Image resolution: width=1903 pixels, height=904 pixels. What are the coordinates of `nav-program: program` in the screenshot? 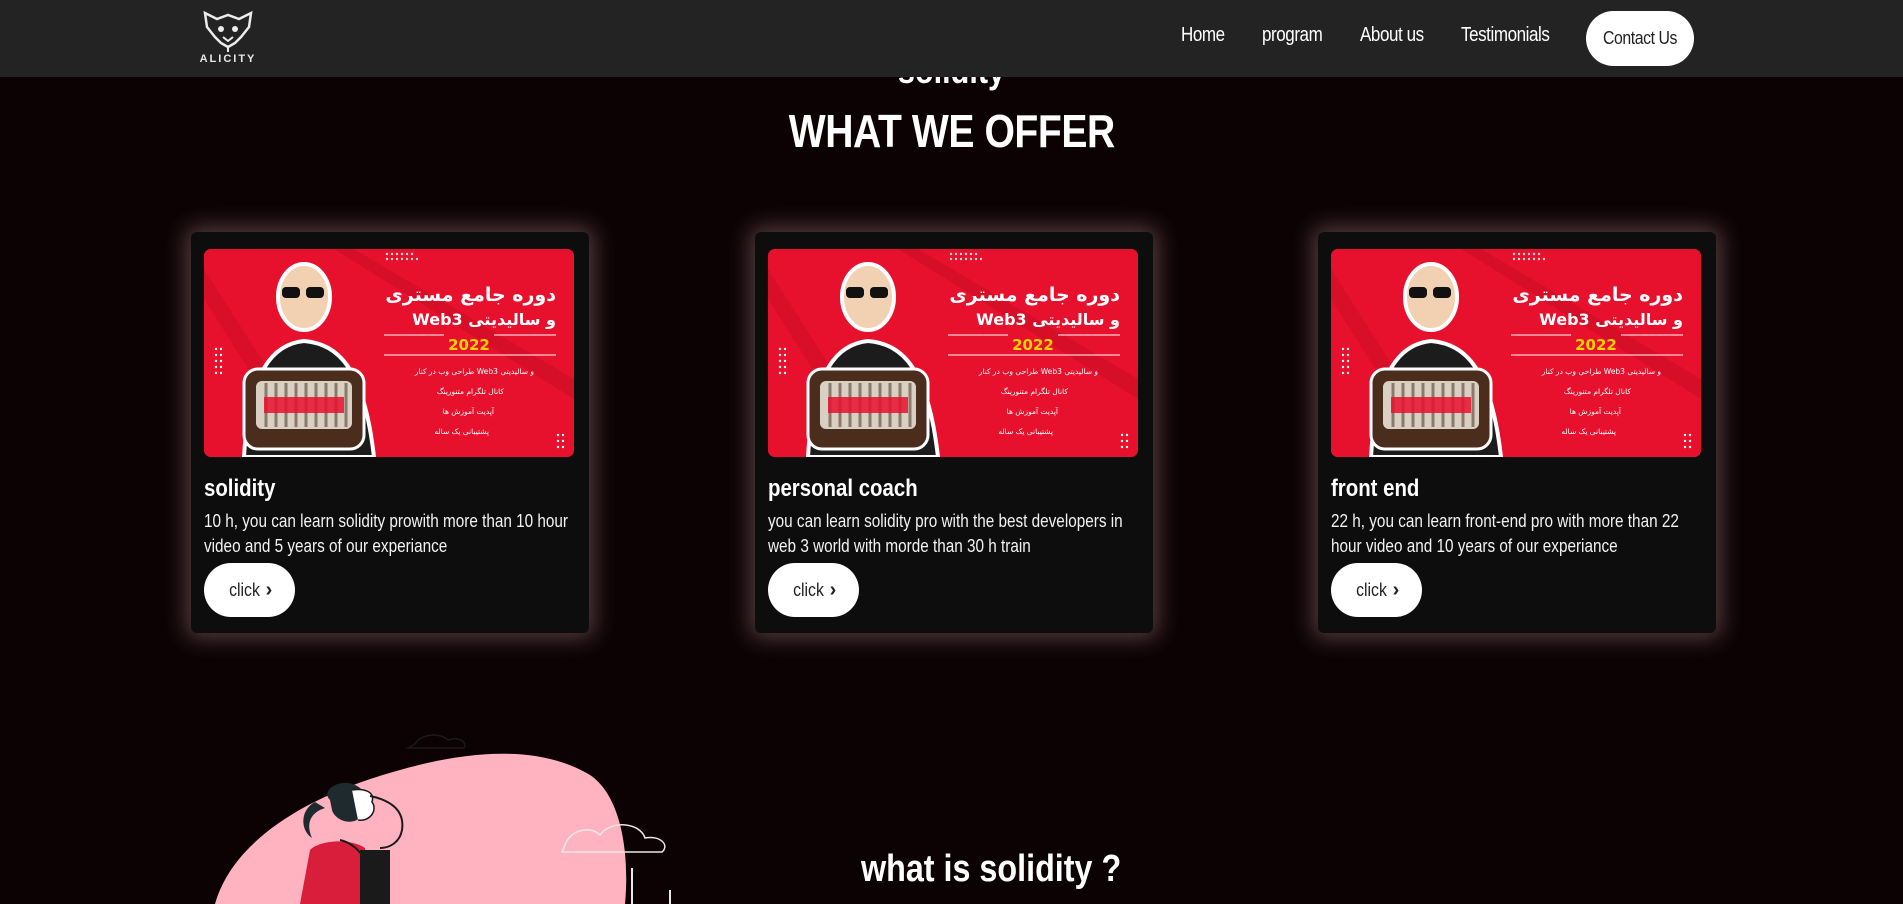 It's located at (1292, 35).